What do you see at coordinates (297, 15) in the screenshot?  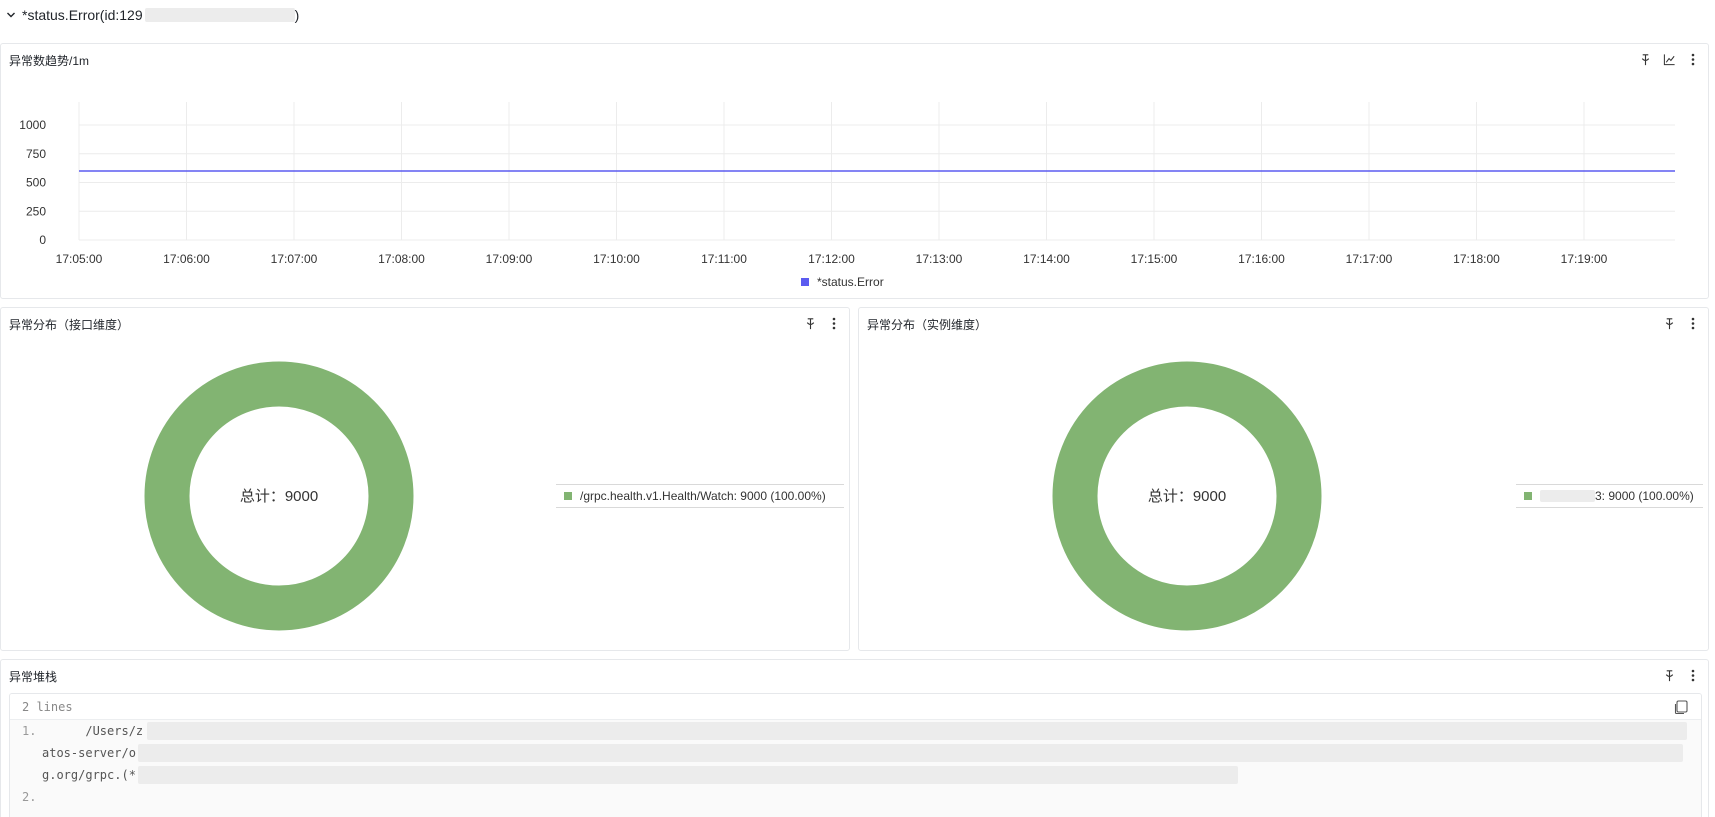 I see `group-title-suffix: )` at bounding box center [297, 15].